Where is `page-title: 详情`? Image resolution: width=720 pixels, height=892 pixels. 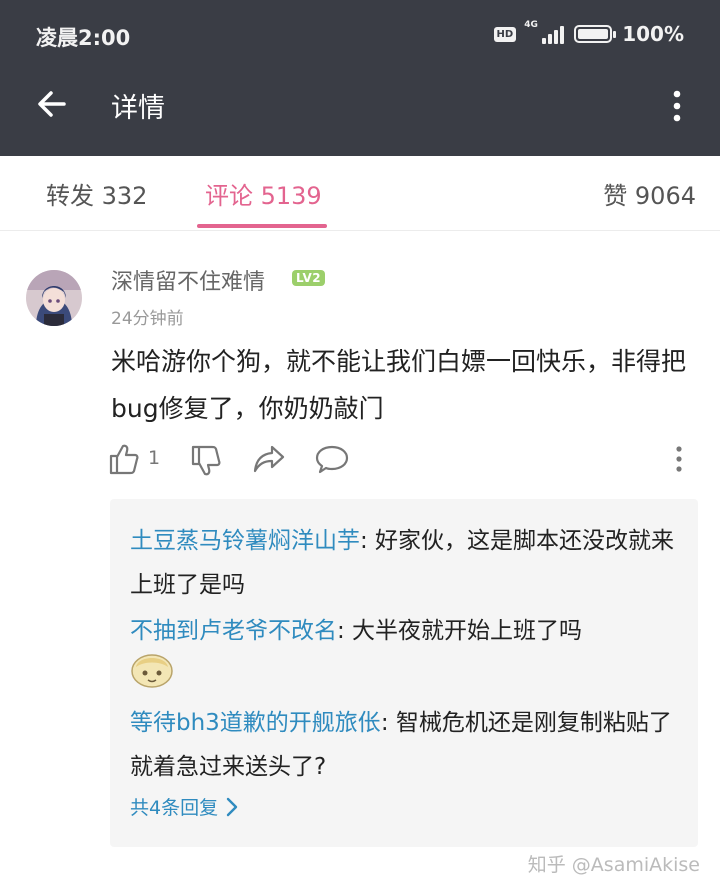
page-title: 详情 is located at coordinates (138, 108).